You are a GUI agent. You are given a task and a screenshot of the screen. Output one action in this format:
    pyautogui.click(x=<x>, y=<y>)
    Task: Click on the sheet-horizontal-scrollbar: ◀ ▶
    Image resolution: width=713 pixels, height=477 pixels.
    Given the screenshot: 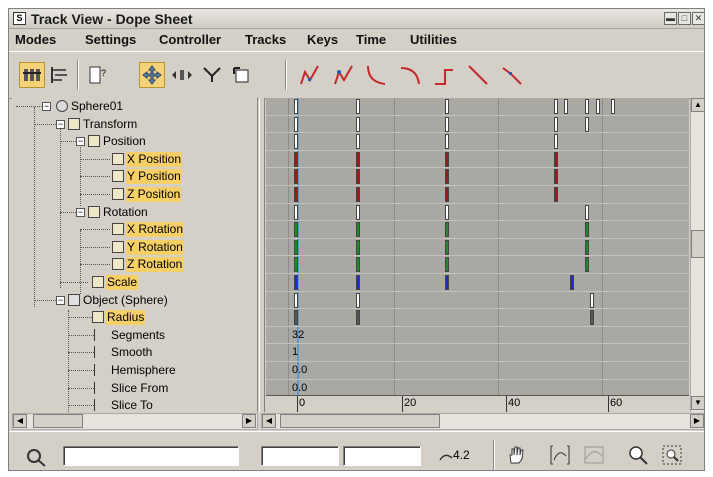 What is the action you would take?
    pyautogui.click(x=482, y=421)
    